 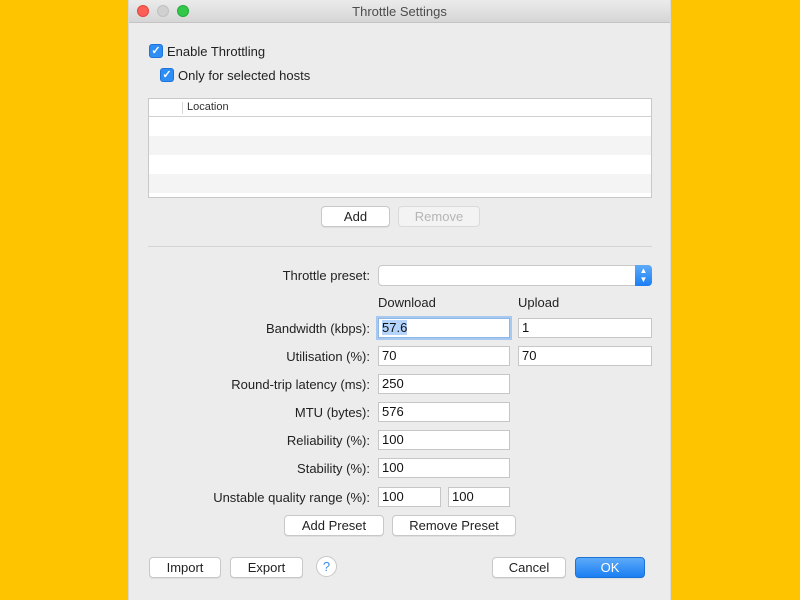 What do you see at coordinates (355, 216) in the screenshot?
I see `add-host-button: Add` at bounding box center [355, 216].